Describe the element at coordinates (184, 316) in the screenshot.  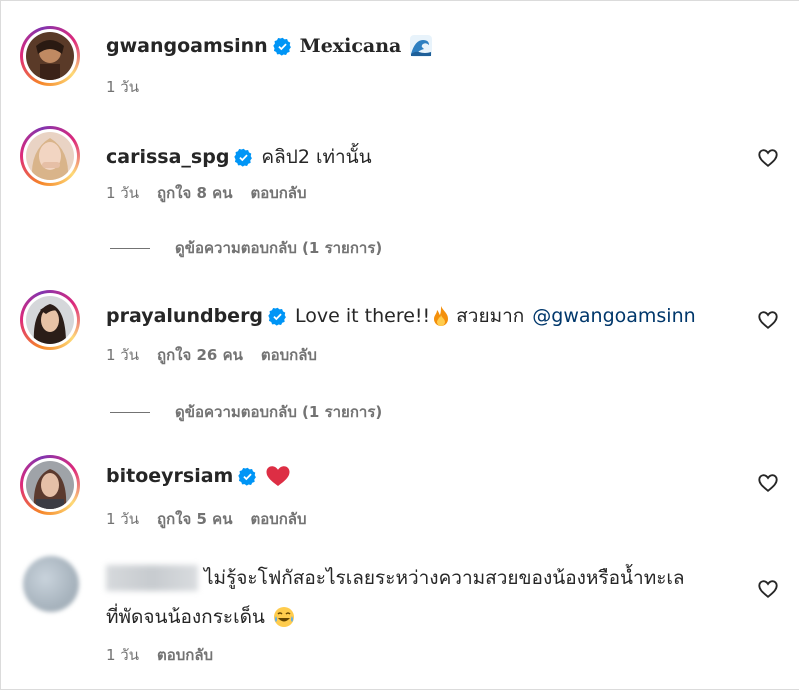
I see `username: prayalundberg` at that location.